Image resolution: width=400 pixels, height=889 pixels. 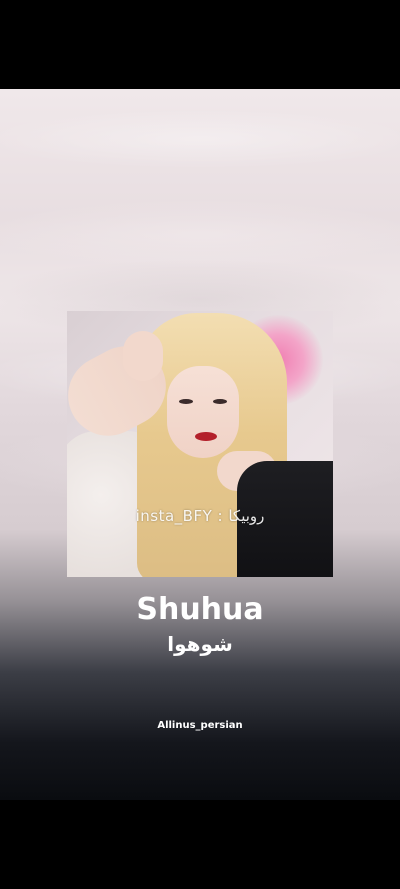 What do you see at coordinates (200, 44) in the screenshot?
I see `top-letterbox` at bounding box center [200, 44].